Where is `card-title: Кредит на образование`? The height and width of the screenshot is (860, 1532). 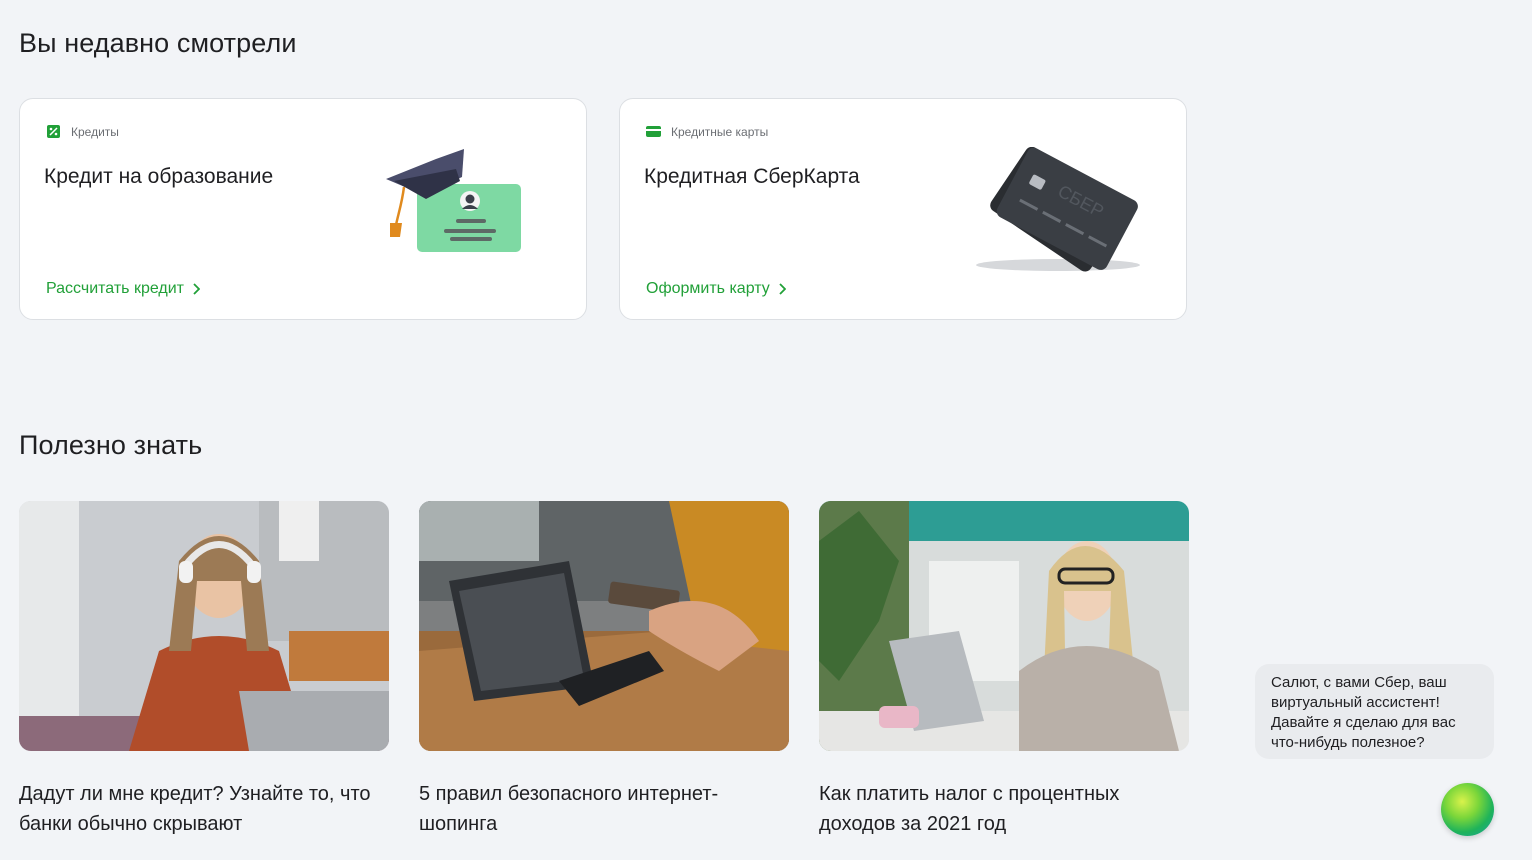 card-title: Кредит на образование is located at coordinates (159, 176).